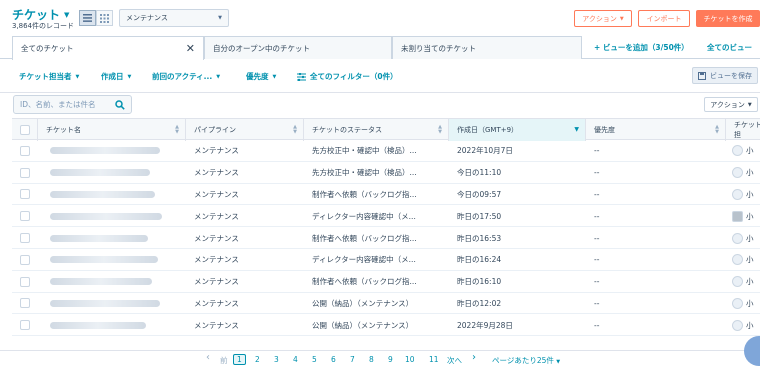 The image size is (760, 368). What do you see at coordinates (298, 47) in the screenshot?
I see `tab-my-open-tickets: 自分のオープン中のチケット` at bounding box center [298, 47].